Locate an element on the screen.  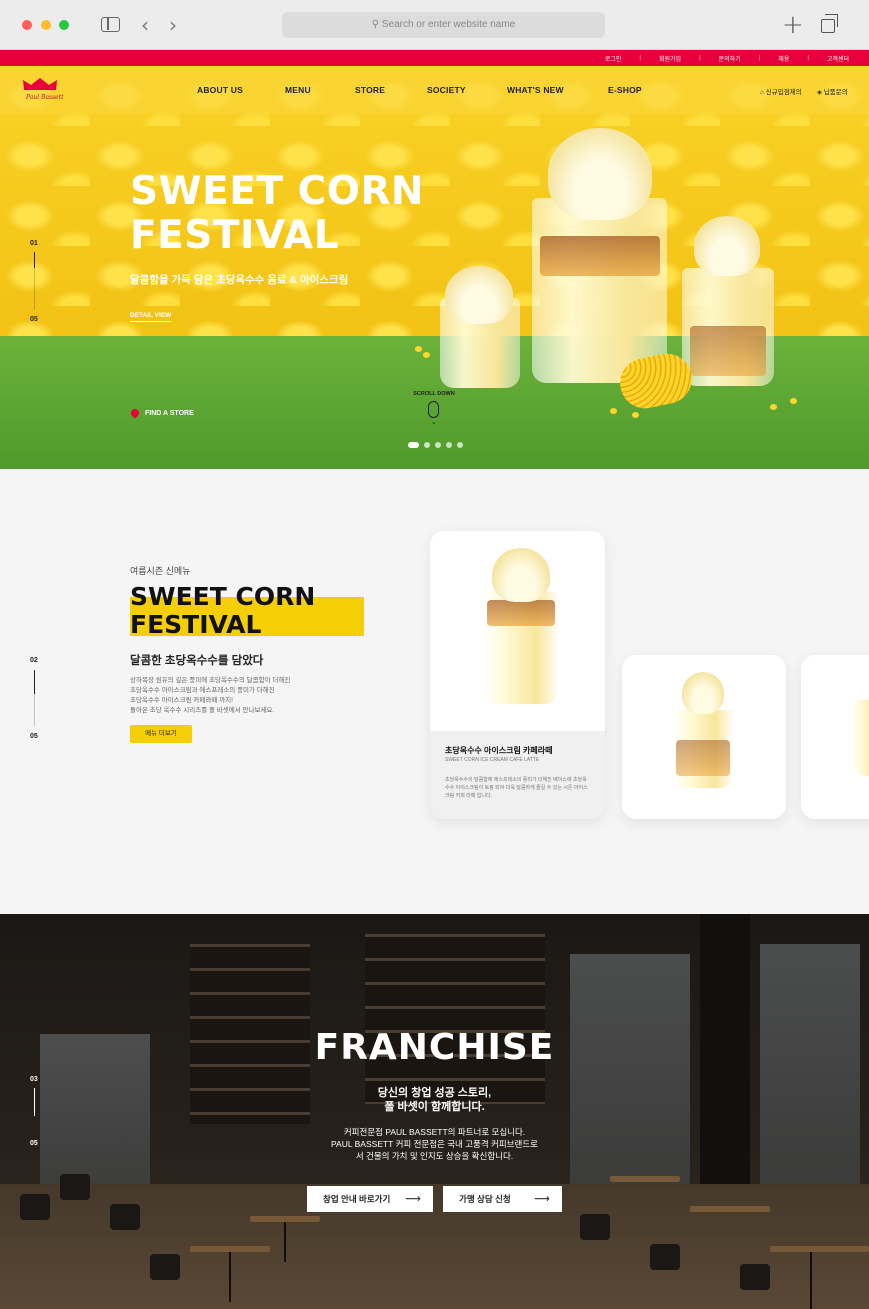
franchise-desc-line1: 커피전문점 PAUL BASSETT의 파트너로 모십니다. is located at coordinates (434, 1132).